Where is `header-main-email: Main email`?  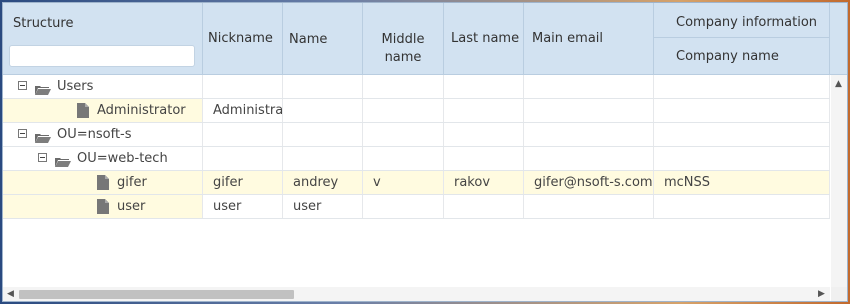
header-main-email: Main email is located at coordinates (589, 39).